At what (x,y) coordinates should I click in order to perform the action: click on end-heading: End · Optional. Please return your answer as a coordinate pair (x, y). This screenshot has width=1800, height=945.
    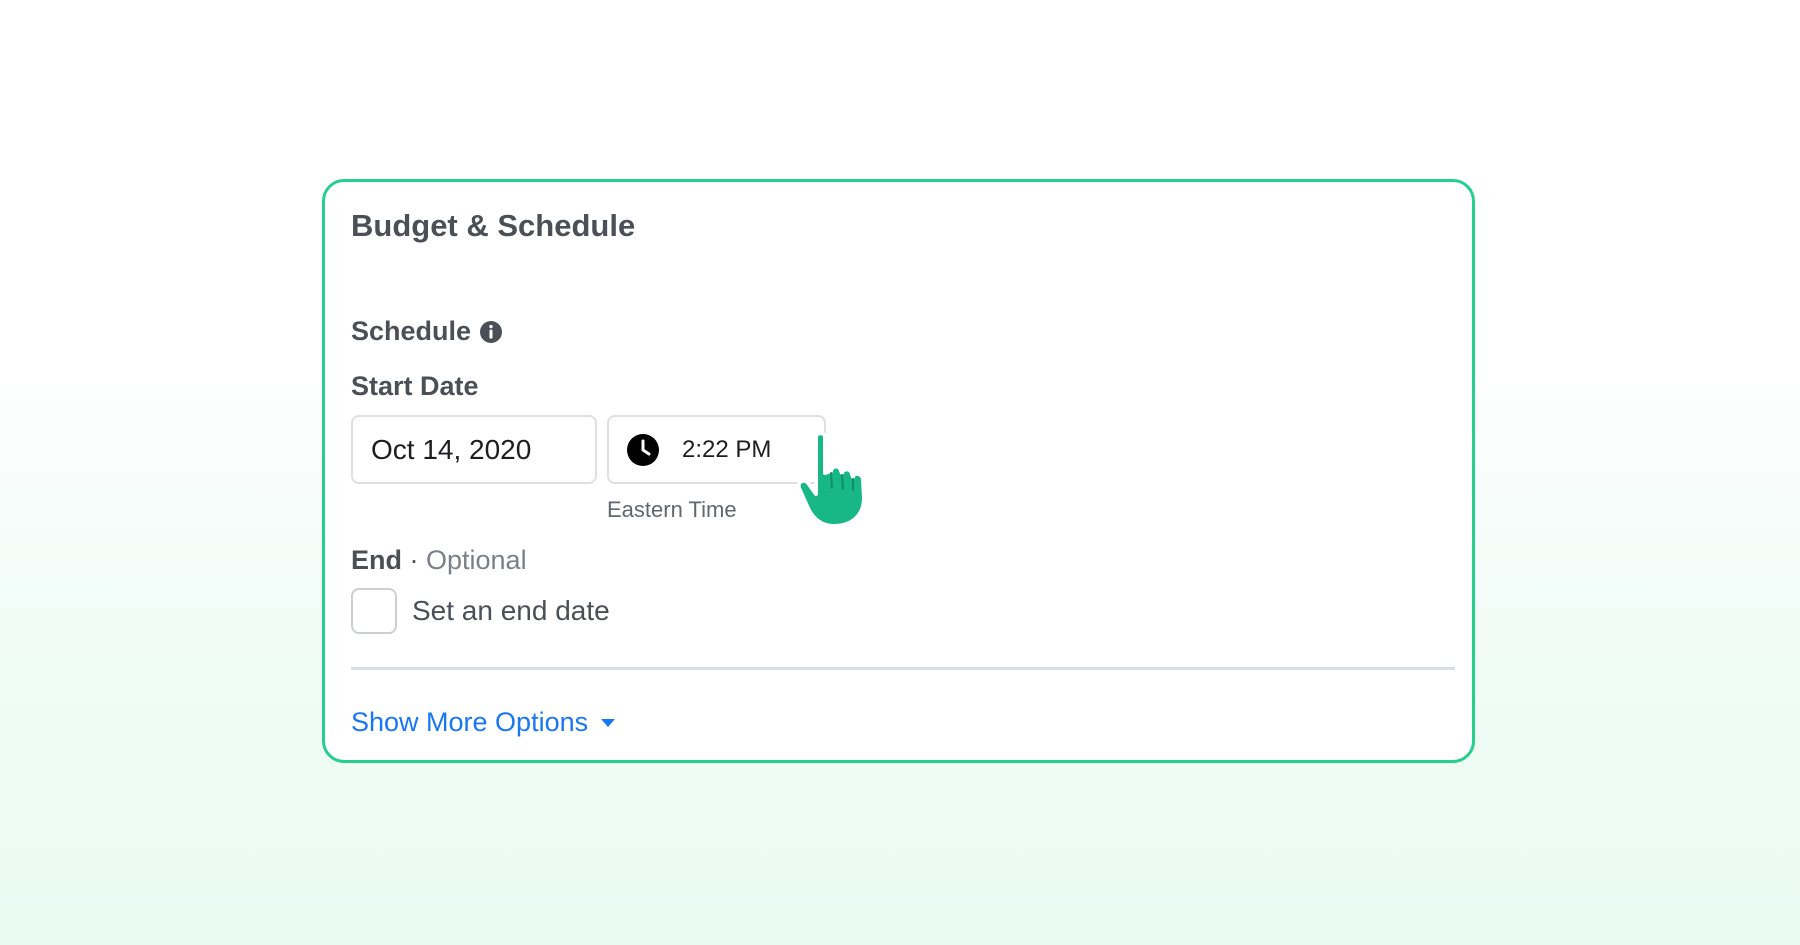
    Looking at the image, I should click on (439, 560).